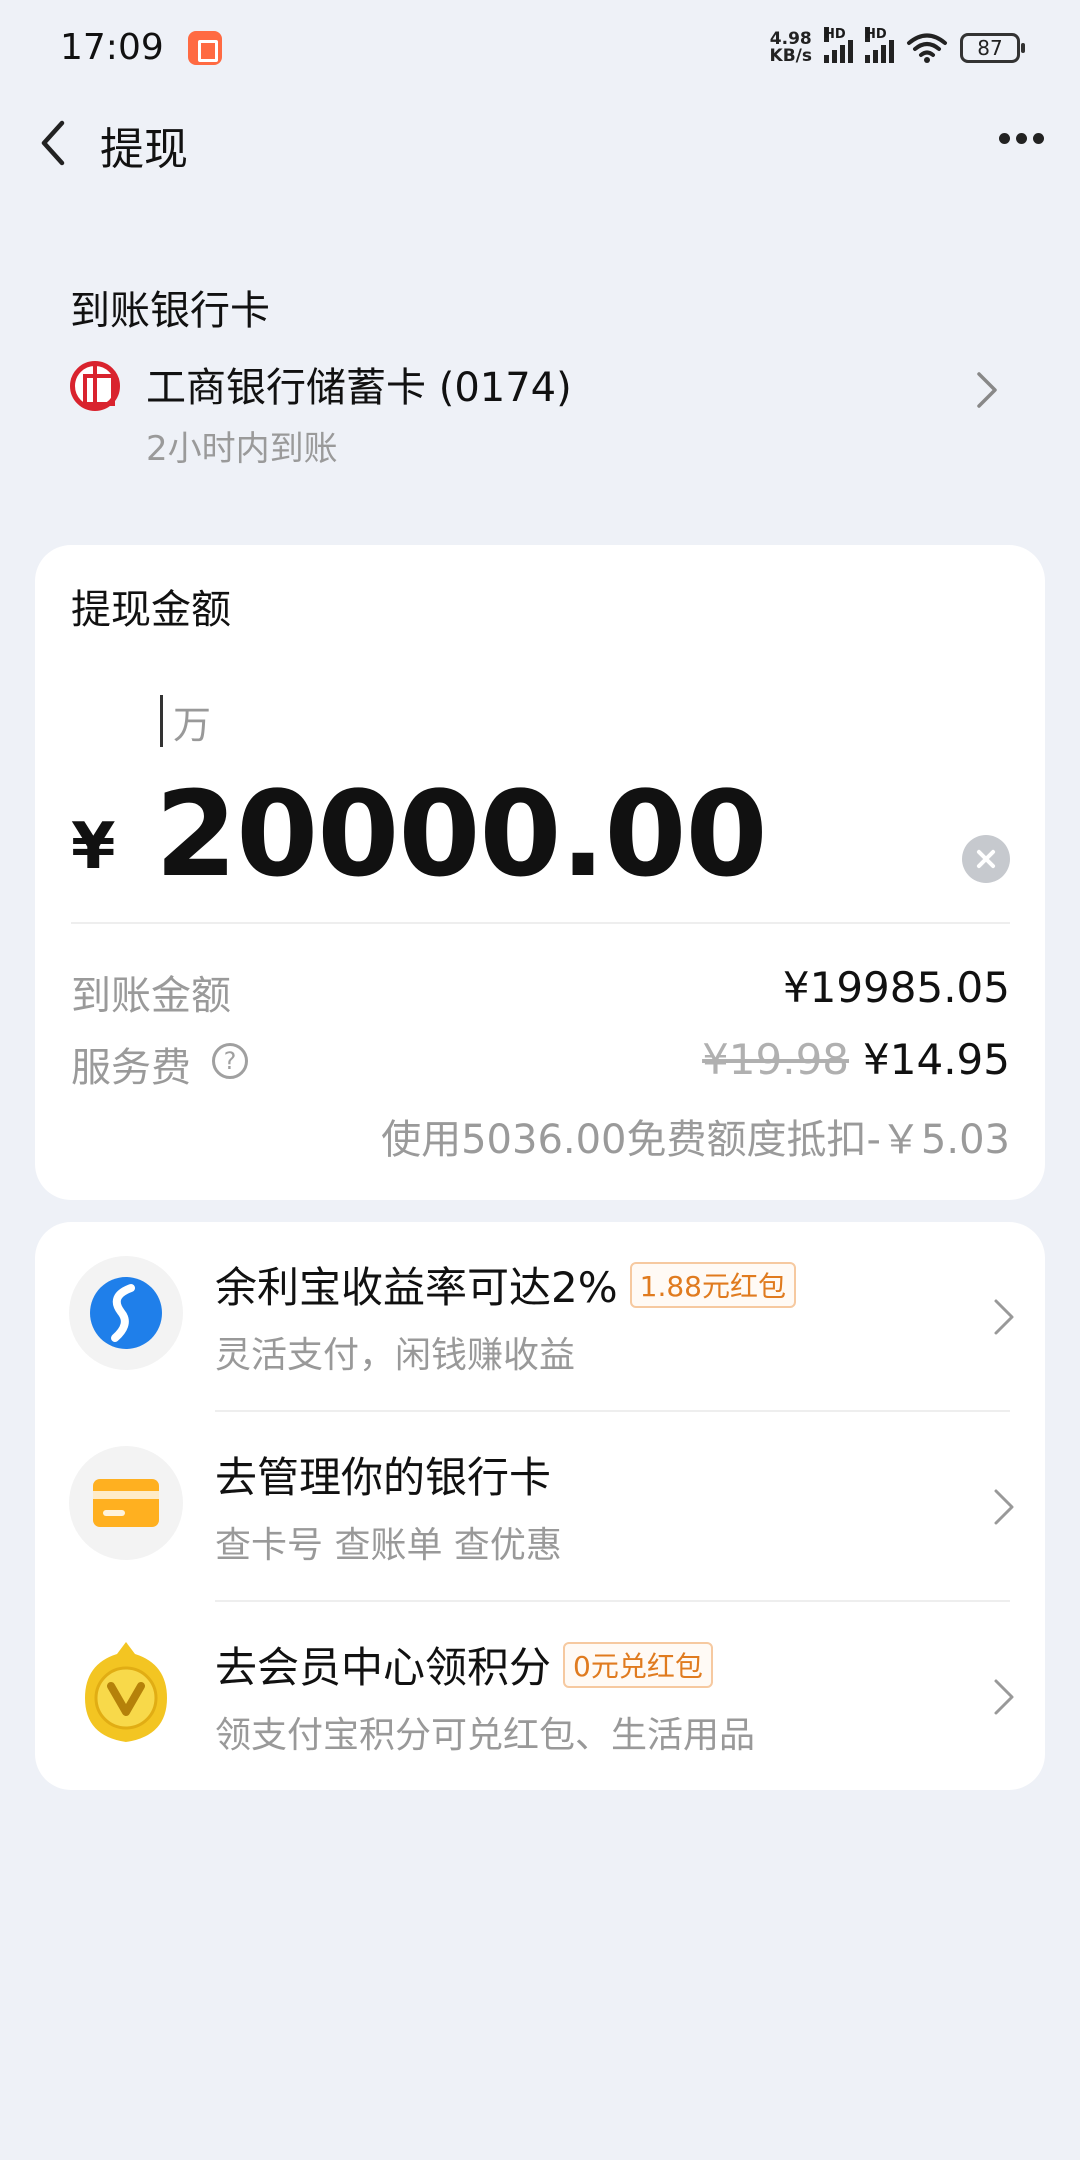  Describe the element at coordinates (192, 724) in the screenshot. I see `unit-hint-text: 万` at that location.